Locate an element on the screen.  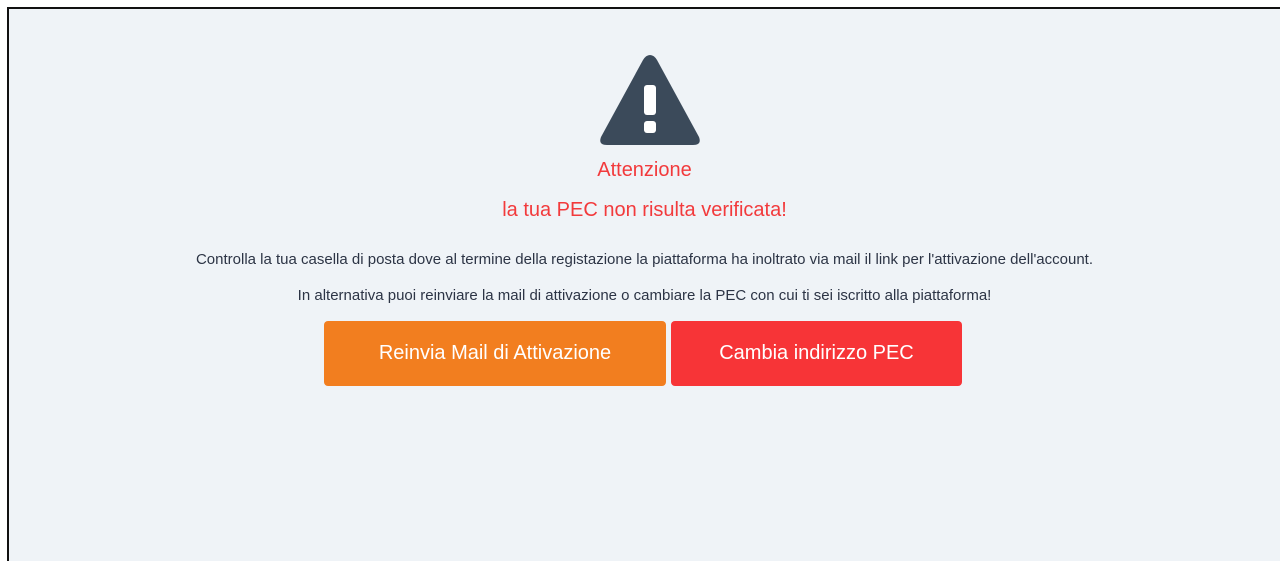
resend-activation-button: Reinvia Mail di Attivazione is located at coordinates (495, 353).